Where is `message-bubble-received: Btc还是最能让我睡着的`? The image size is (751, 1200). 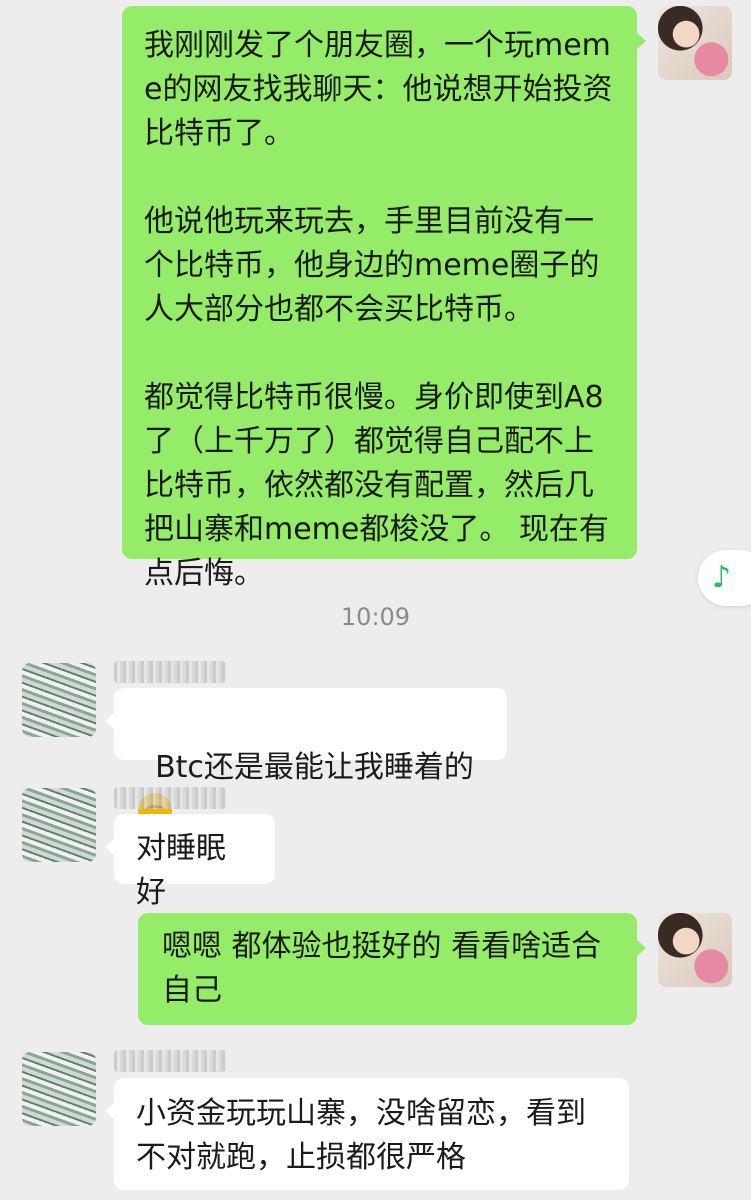
message-bubble-received: Btc还是最能让我睡着的 is located at coordinates (306, 757).